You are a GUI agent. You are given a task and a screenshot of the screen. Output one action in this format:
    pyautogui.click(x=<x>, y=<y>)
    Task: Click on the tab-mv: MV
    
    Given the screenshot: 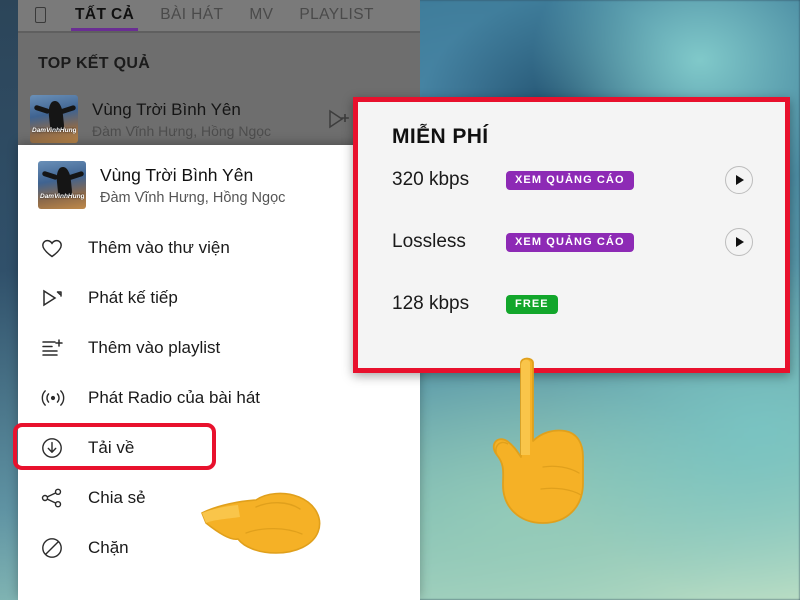 What is the action you would take?
    pyautogui.click(x=261, y=18)
    